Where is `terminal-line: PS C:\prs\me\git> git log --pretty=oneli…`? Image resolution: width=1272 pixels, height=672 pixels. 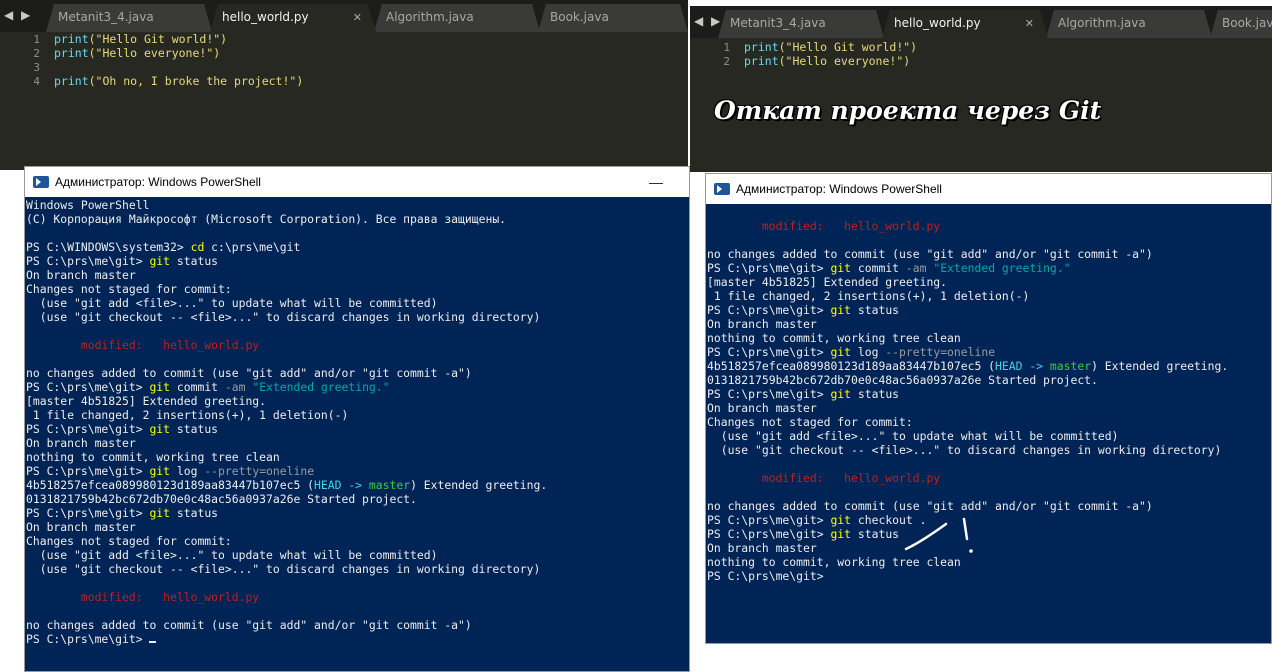 terminal-line: PS C:\prs\me\git> git log --pretty=oneli… is located at coordinates (851, 352).